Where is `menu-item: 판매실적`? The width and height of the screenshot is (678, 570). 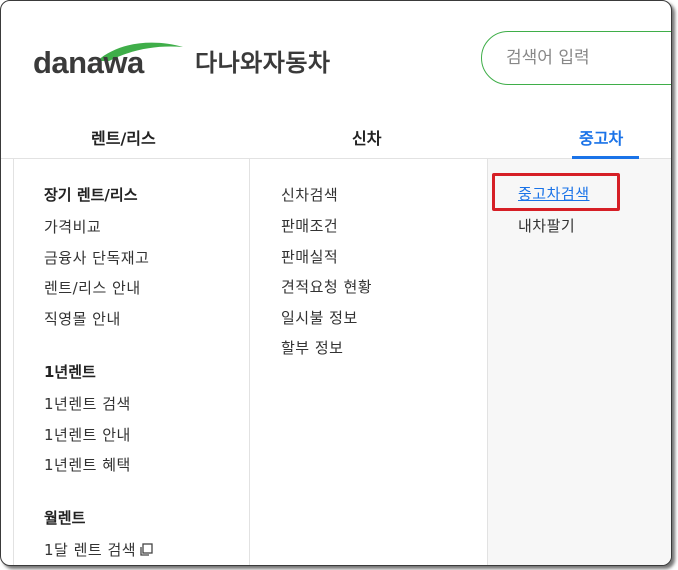
menu-item: 판매실적 is located at coordinates (309, 256).